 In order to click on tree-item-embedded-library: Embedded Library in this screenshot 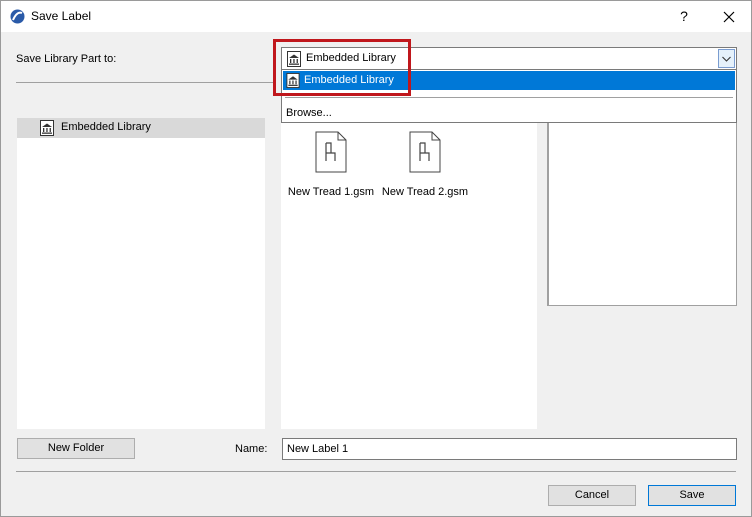, I will do `click(141, 128)`.